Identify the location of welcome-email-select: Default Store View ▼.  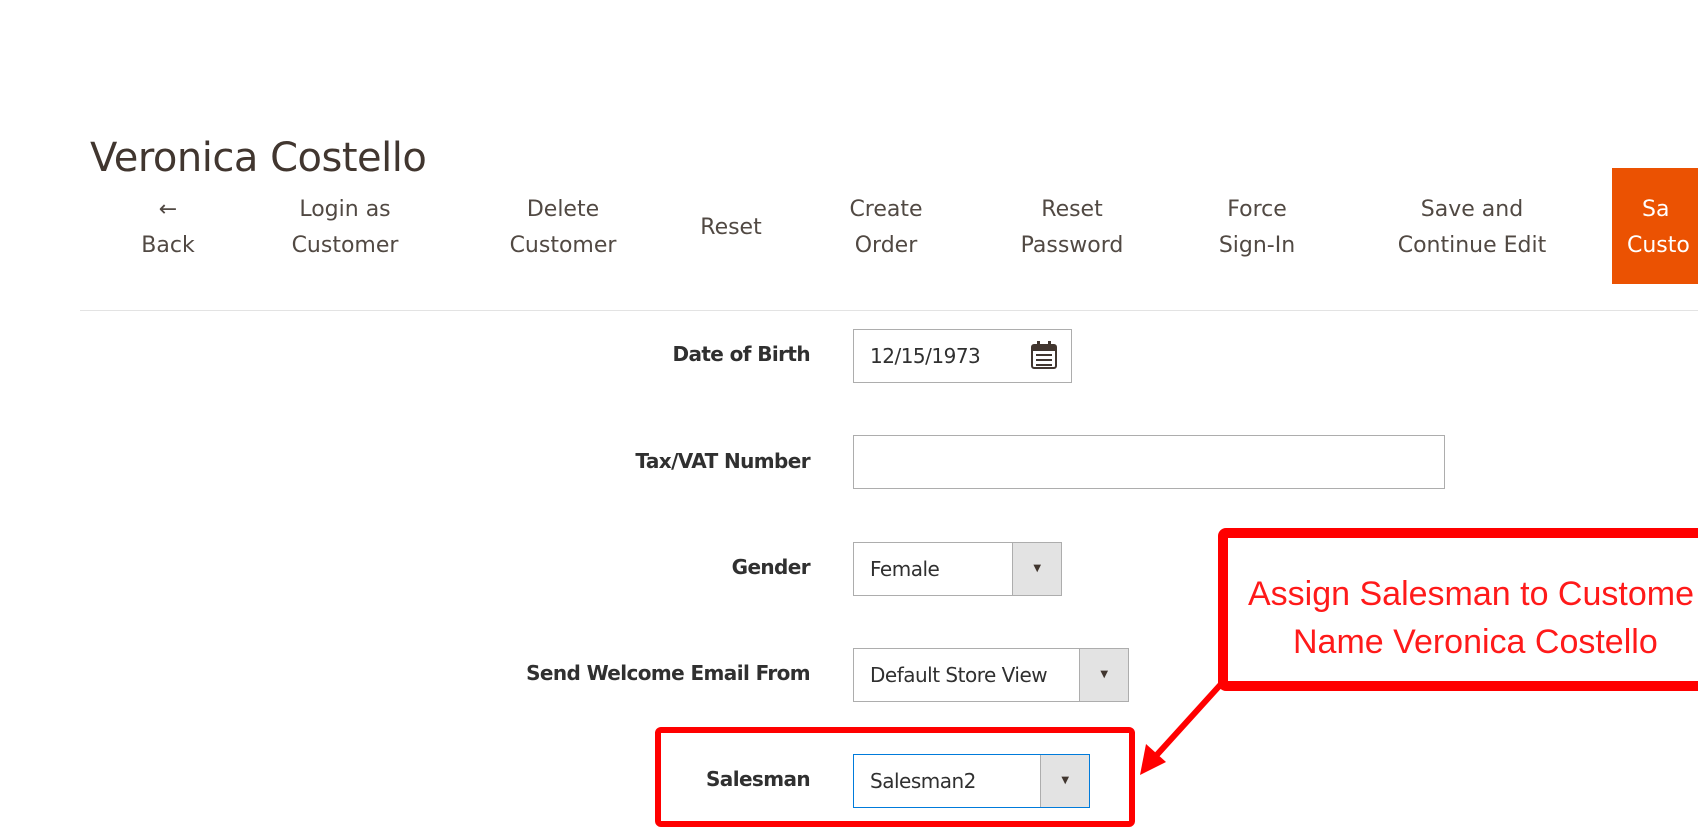
(991, 675).